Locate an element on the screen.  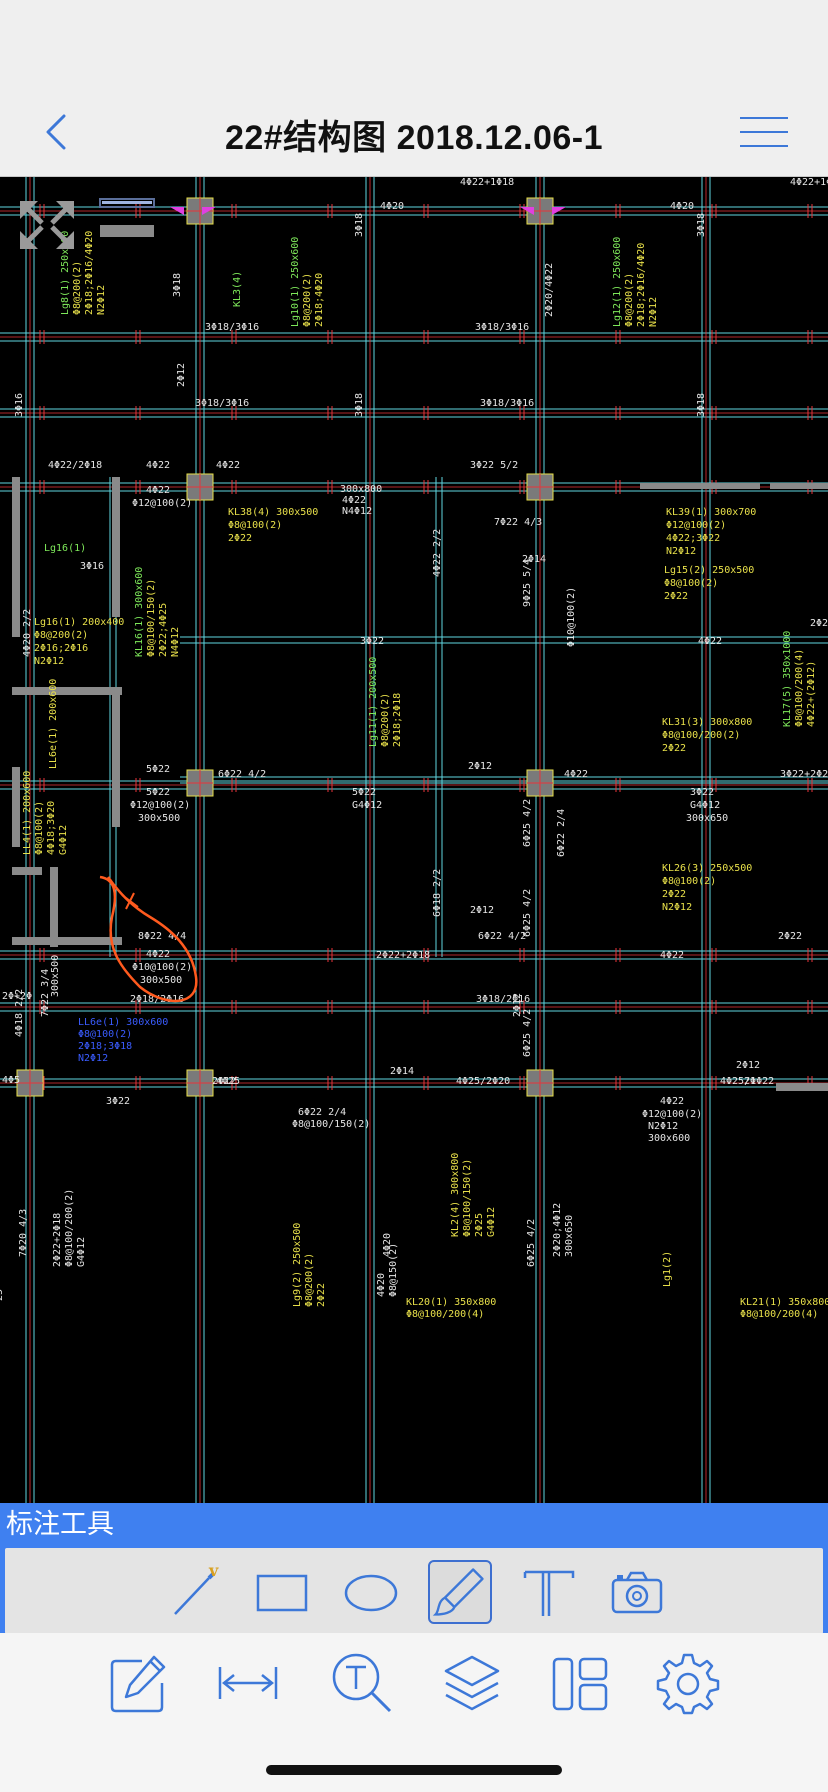
cad-label: LL6e(1) 200x600 is located at coordinates (53, 724).